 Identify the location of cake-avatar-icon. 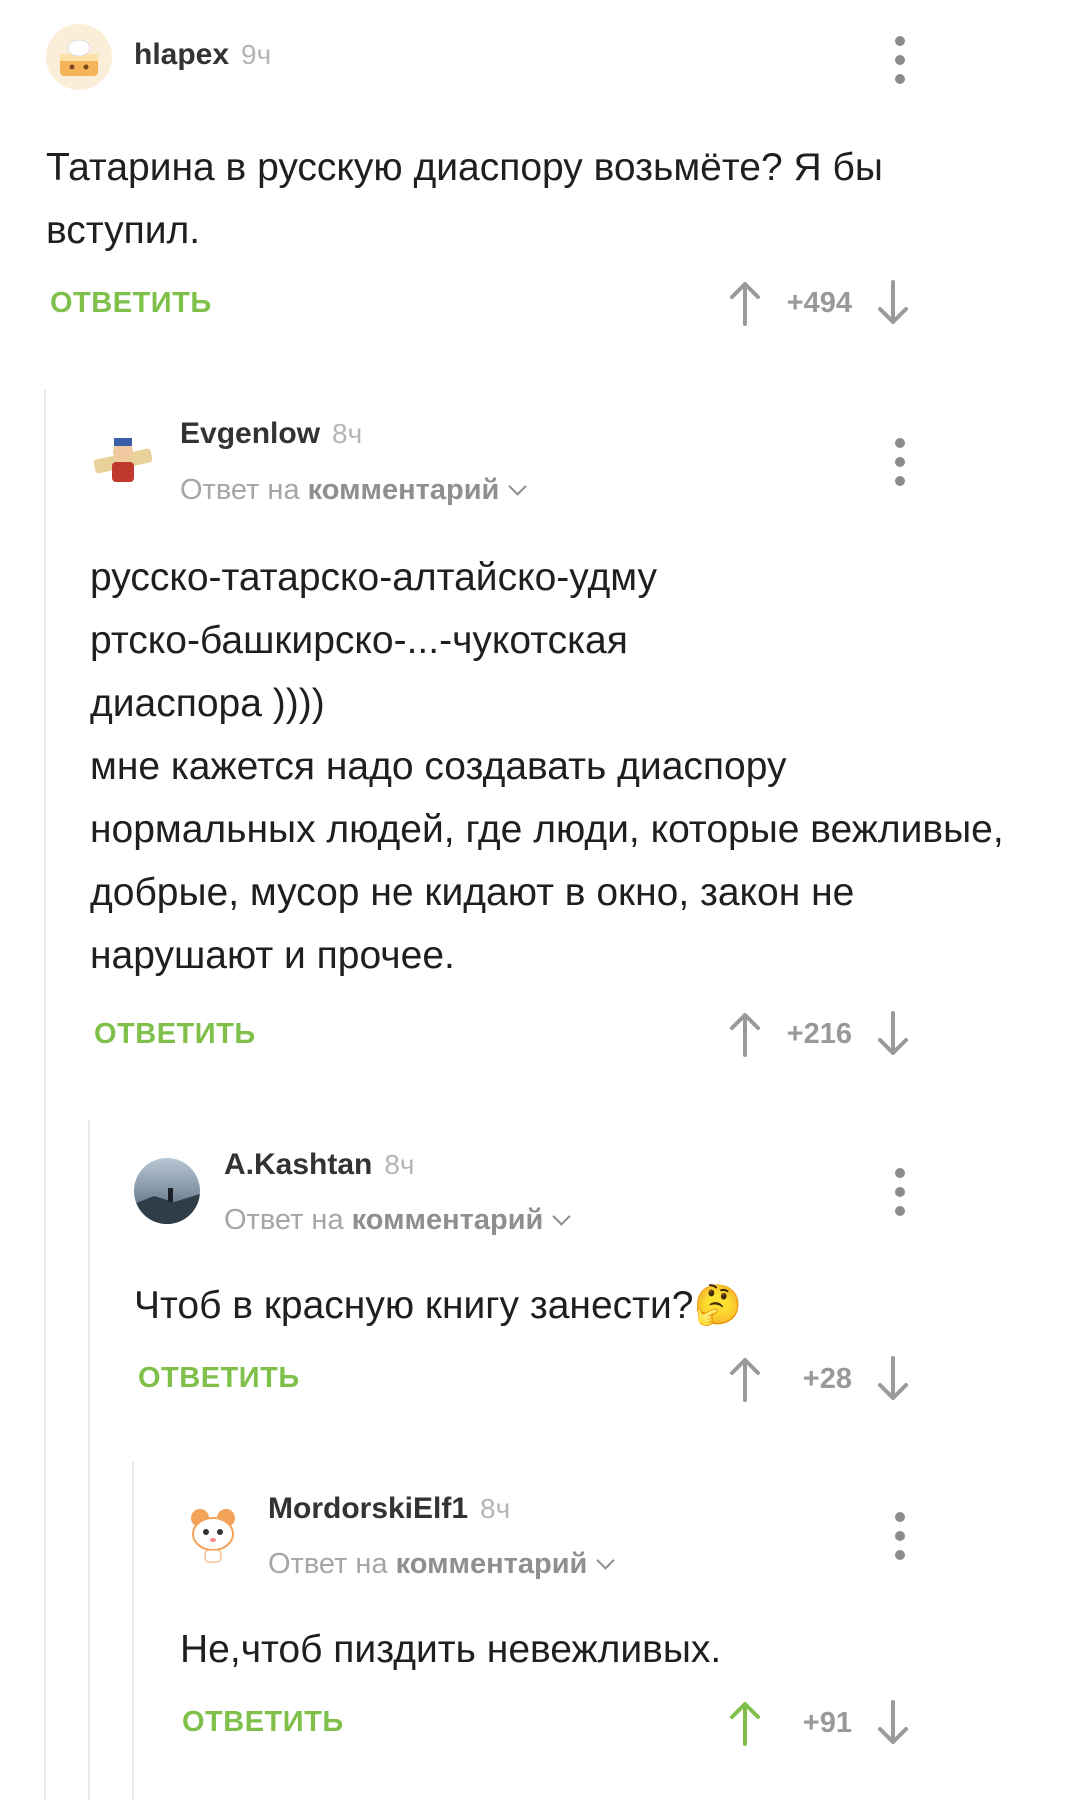
(79, 57).